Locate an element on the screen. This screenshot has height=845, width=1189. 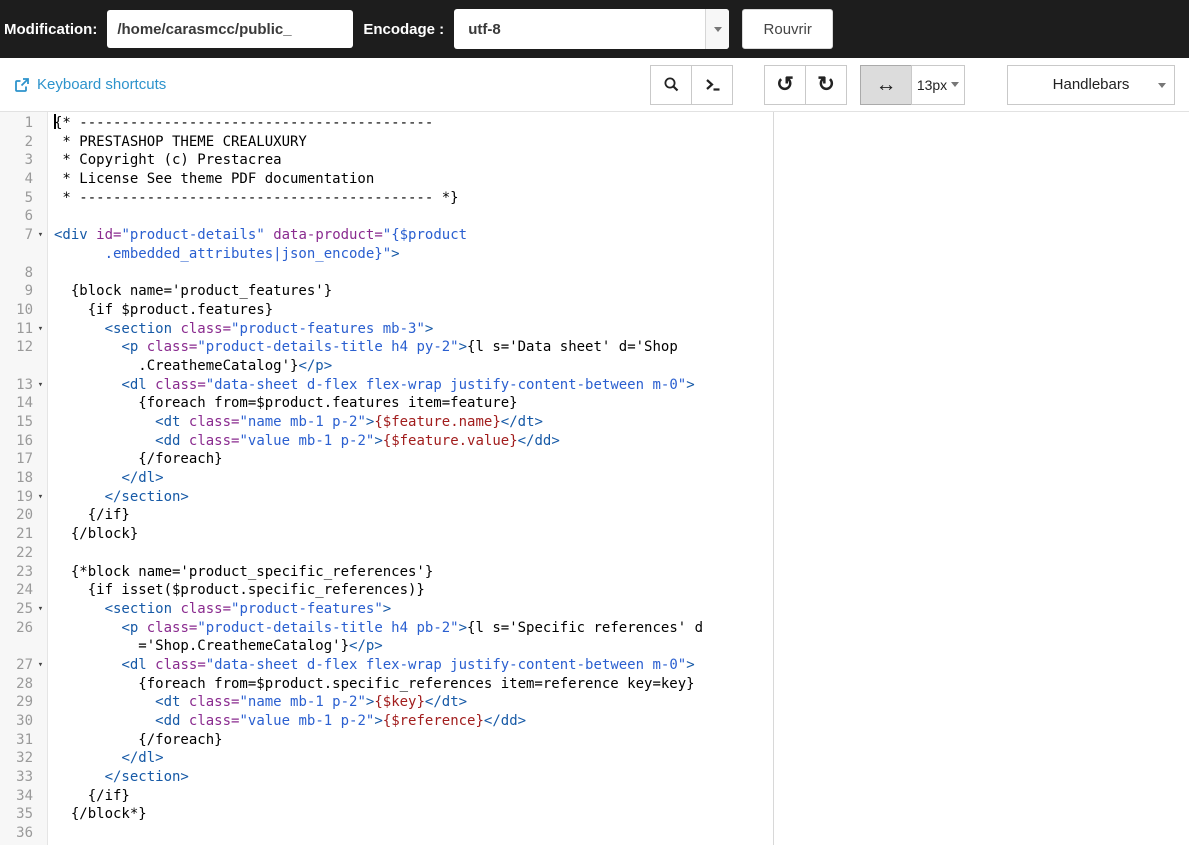
gutter-cell: 4 is located at coordinates (24, 179).